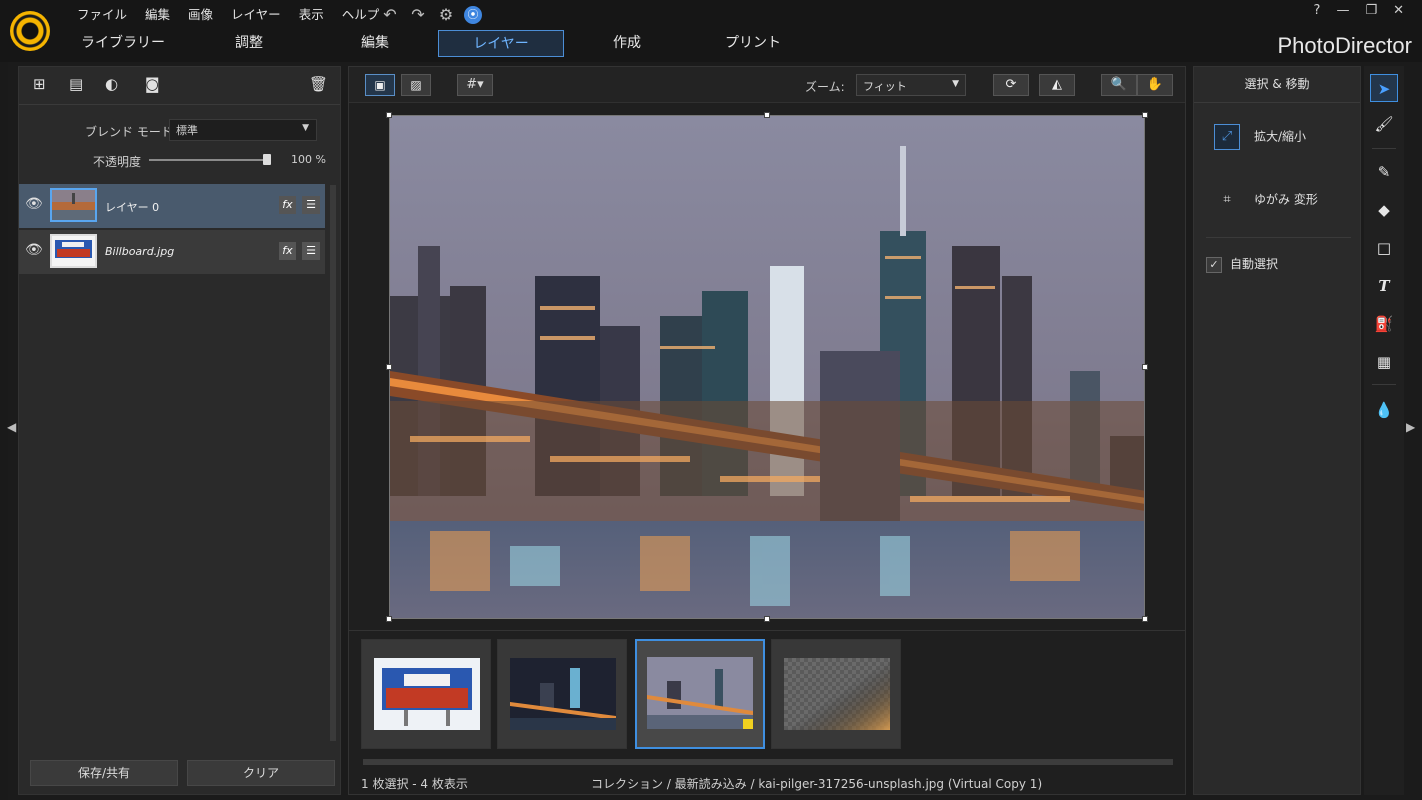  Describe the element at coordinates (627, 43) in the screenshot. I see `tab-create: 作成` at that location.